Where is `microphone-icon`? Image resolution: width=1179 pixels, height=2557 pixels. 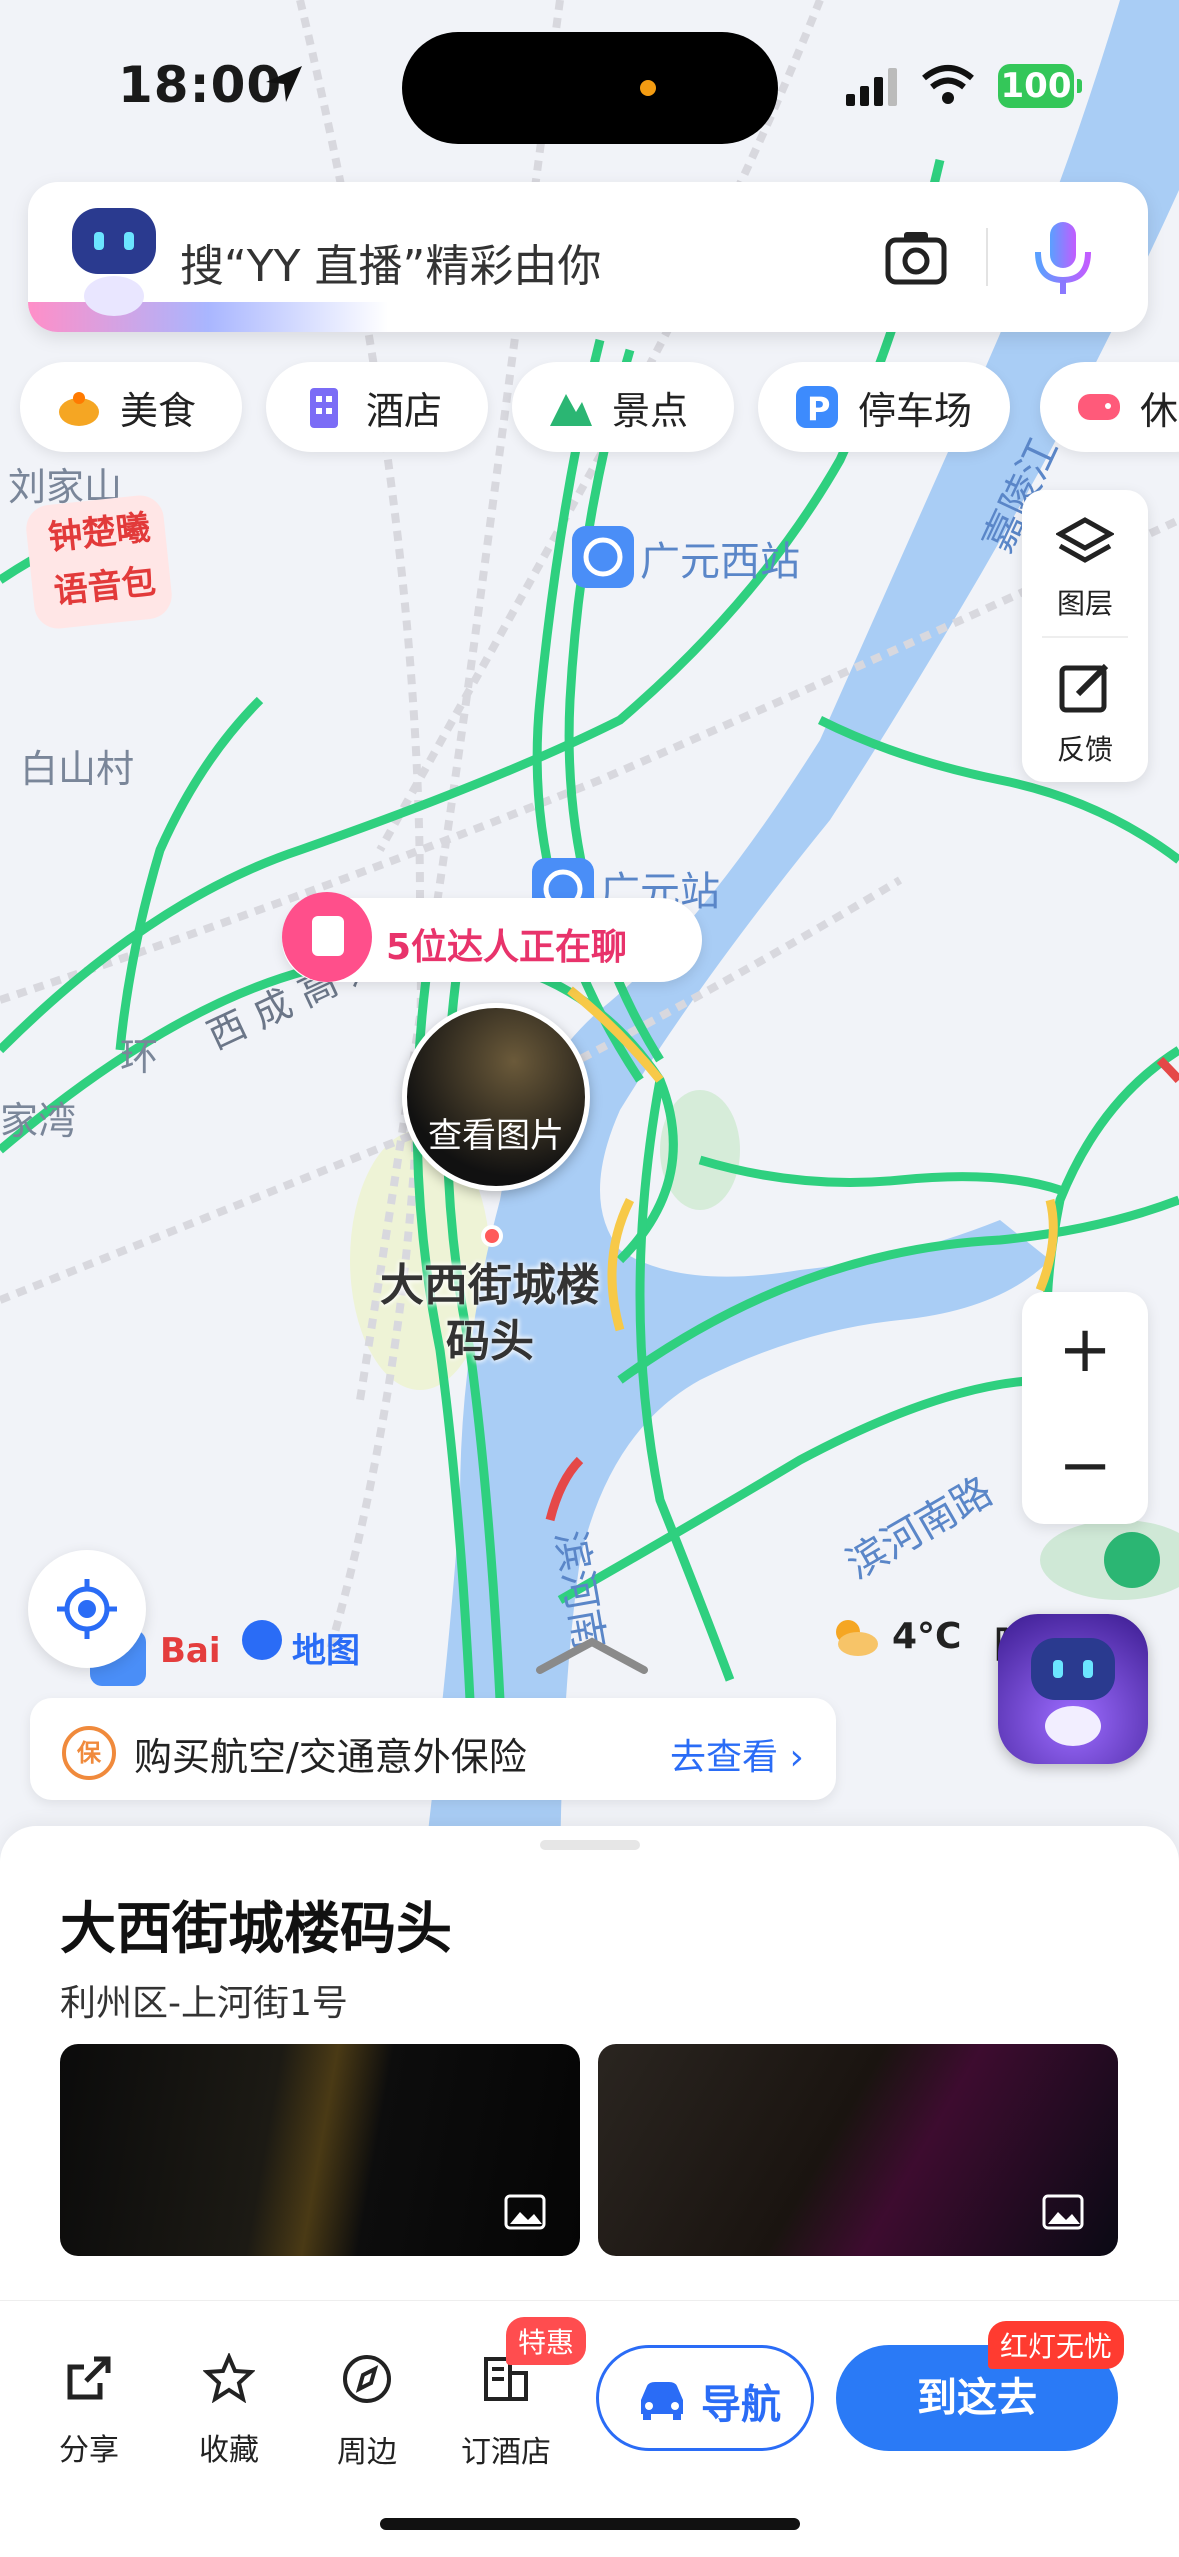
microphone-icon is located at coordinates (1063, 259).